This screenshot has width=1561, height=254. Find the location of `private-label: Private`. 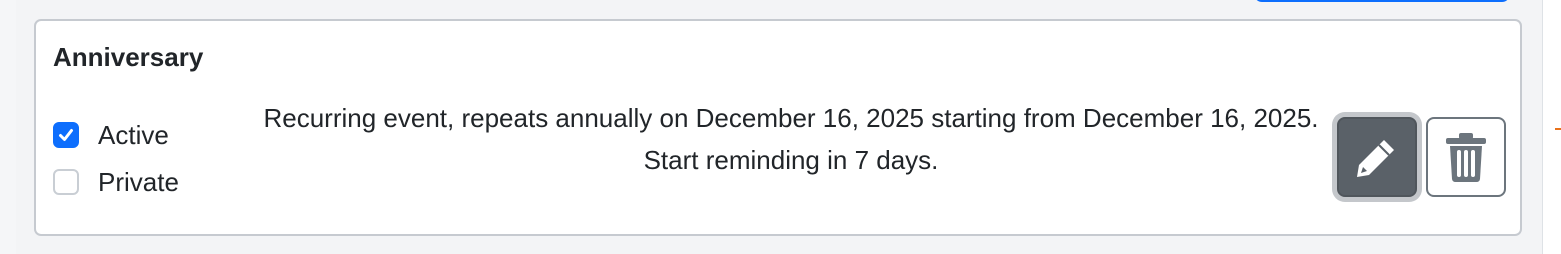

private-label: Private is located at coordinates (138, 181).